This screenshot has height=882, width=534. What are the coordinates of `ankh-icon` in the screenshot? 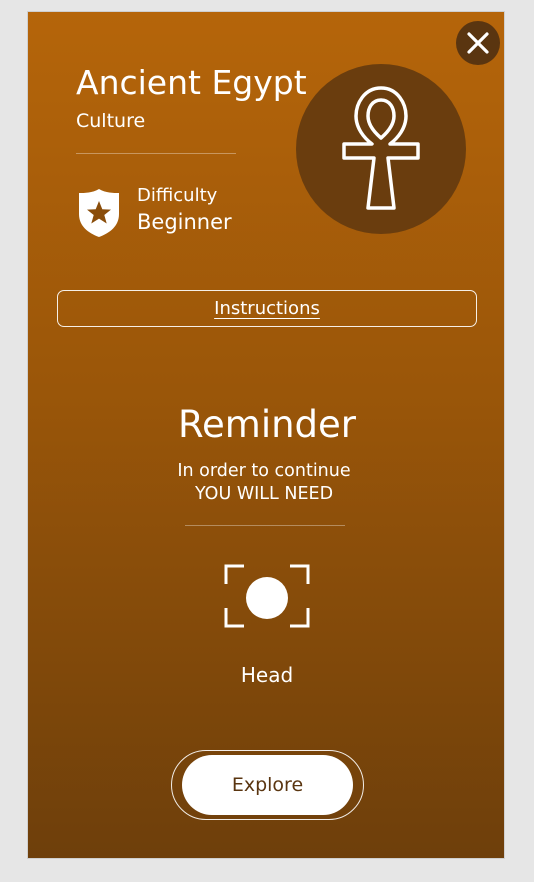 It's located at (381, 148).